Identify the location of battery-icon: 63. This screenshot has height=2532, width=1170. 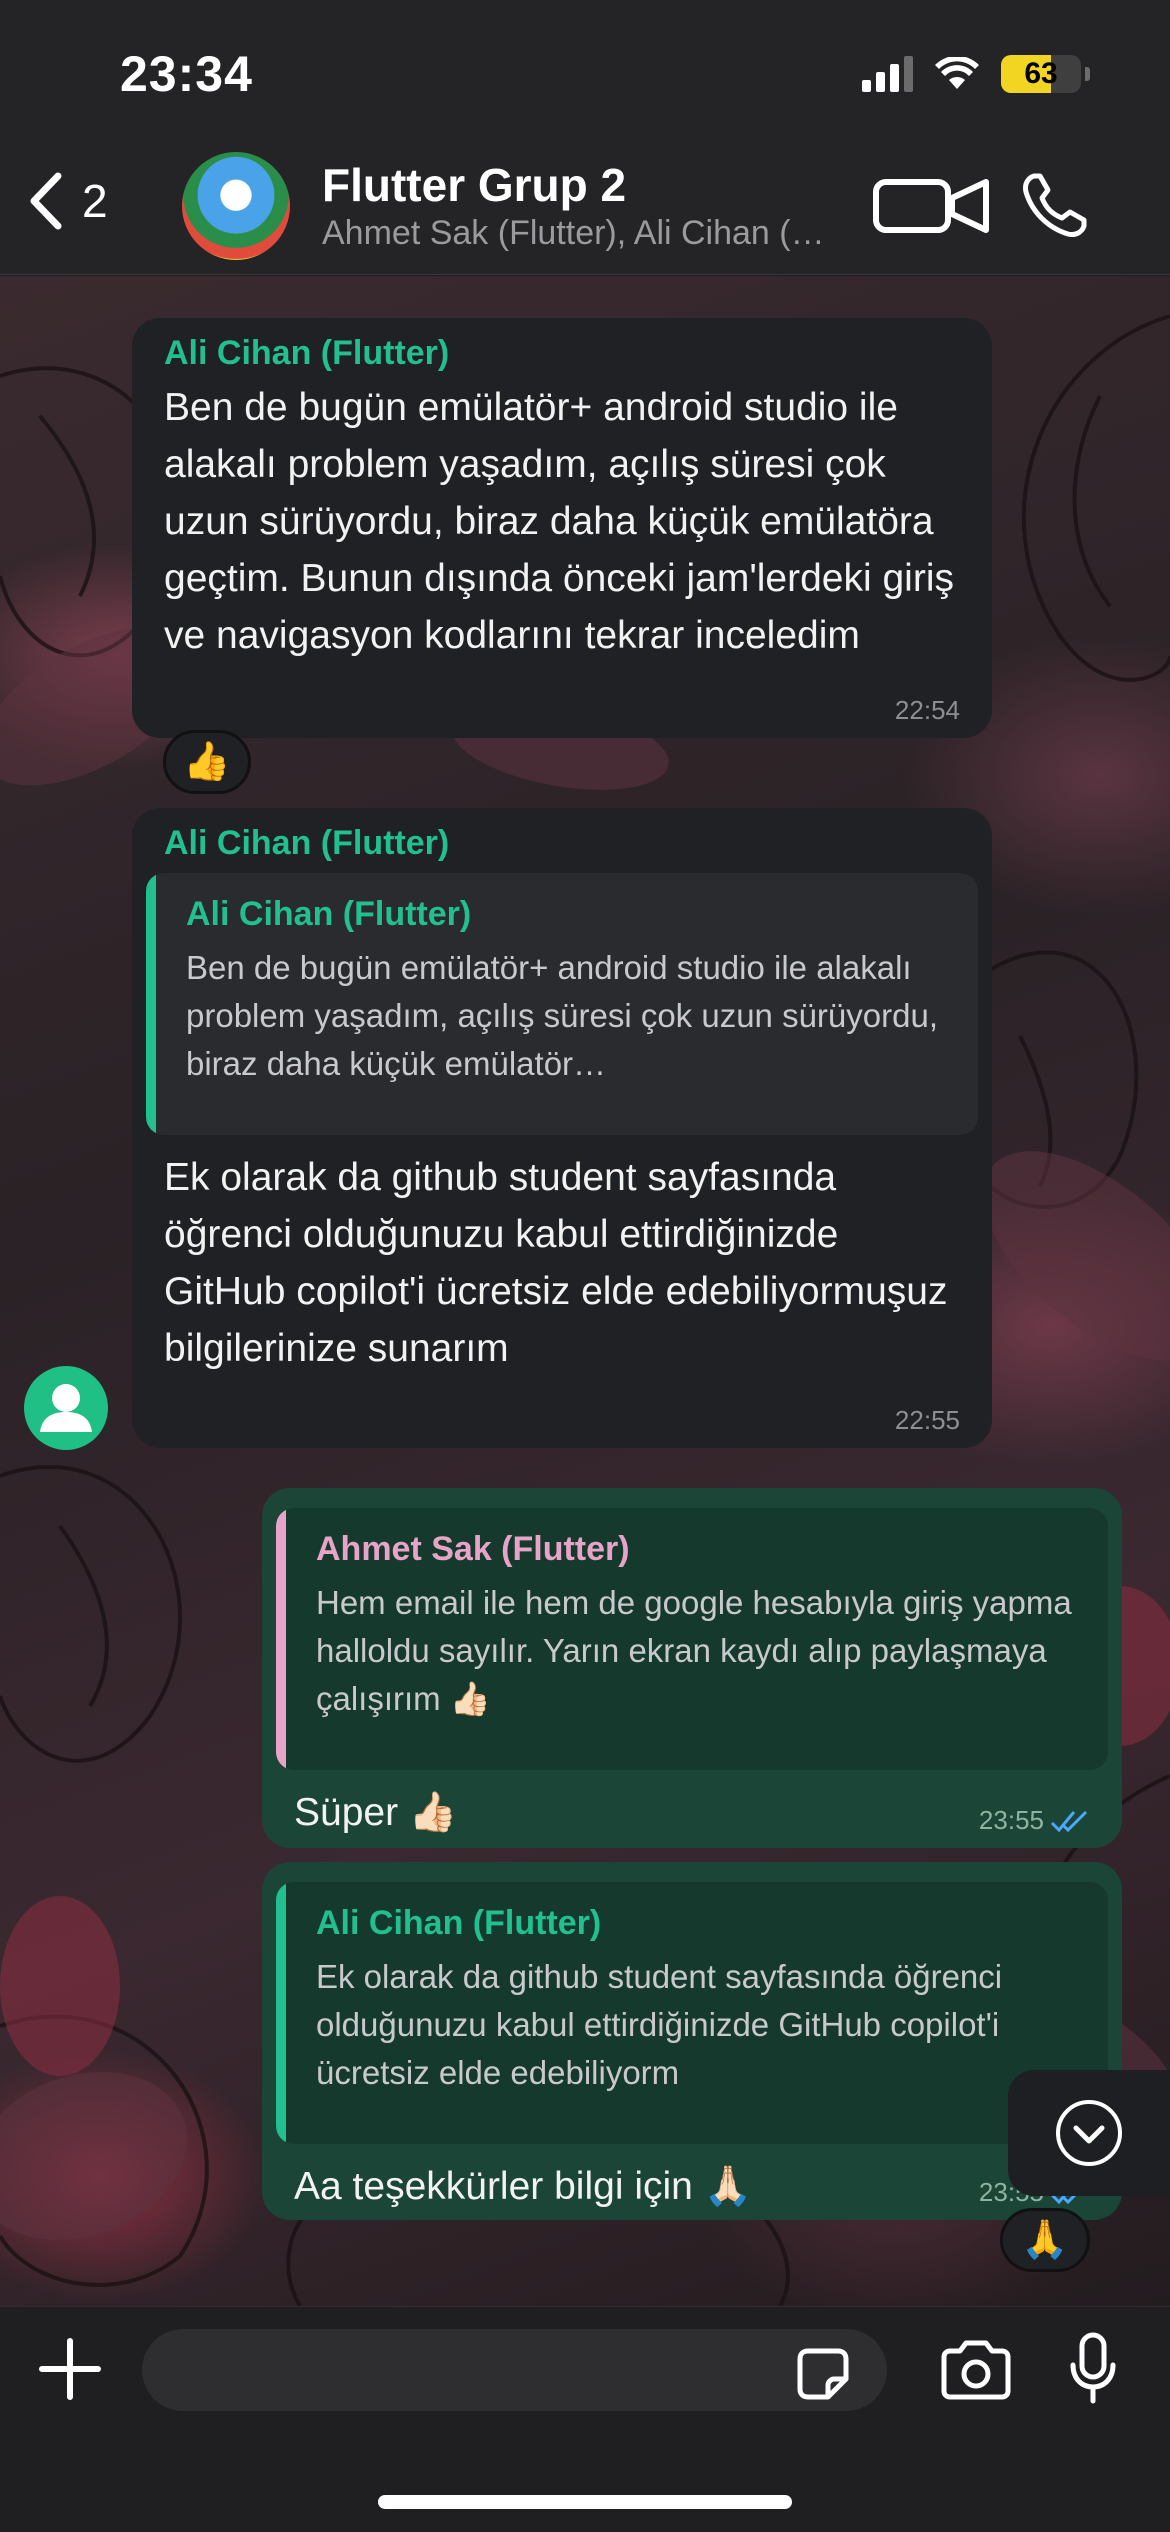
(1041, 74).